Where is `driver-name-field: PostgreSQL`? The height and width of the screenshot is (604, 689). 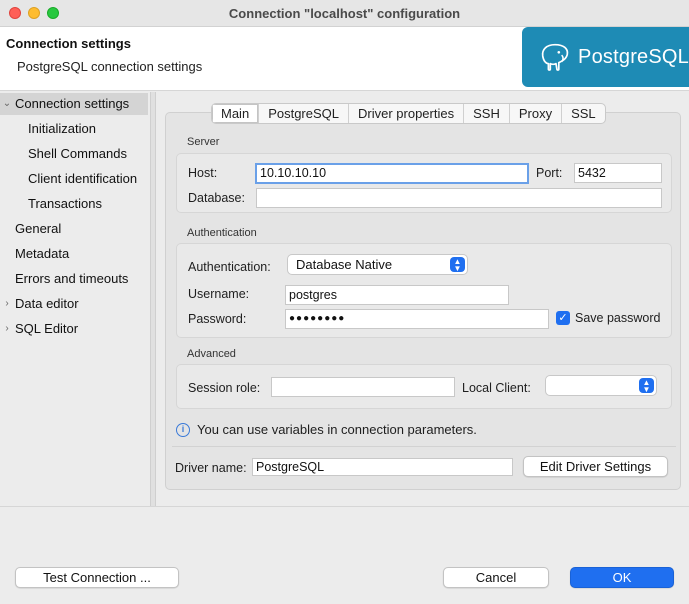 driver-name-field: PostgreSQL is located at coordinates (382, 467).